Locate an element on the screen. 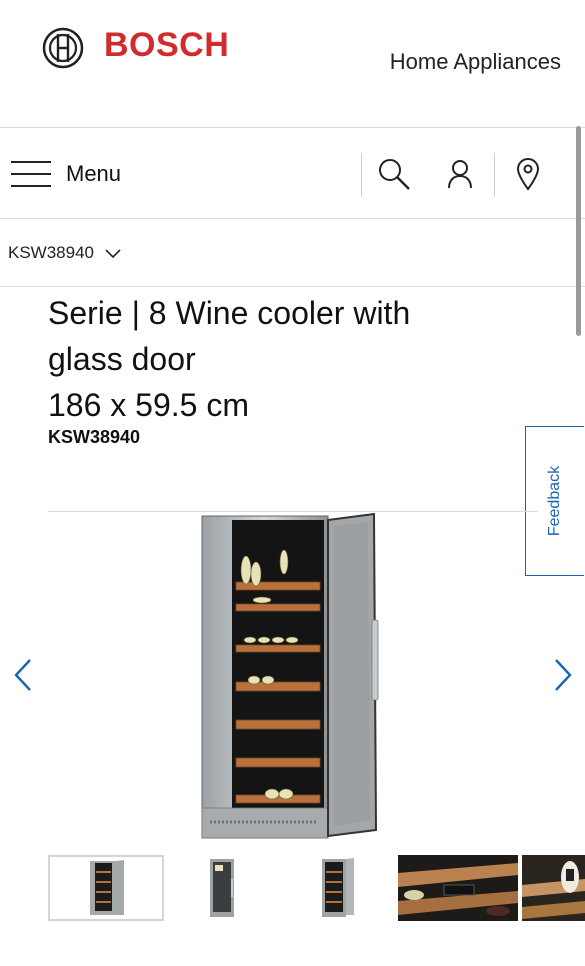 The image size is (585, 966). user-icon is located at coordinates (460, 174).